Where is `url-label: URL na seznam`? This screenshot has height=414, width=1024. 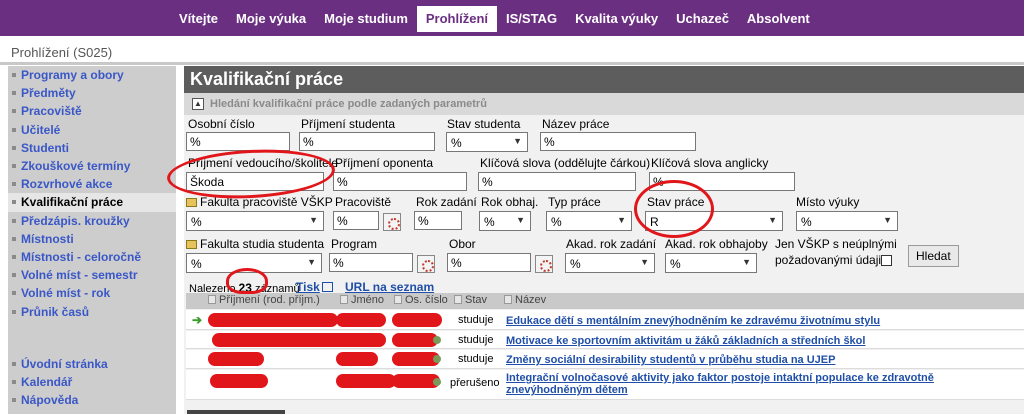
url-label: URL na seznam is located at coordinates (390, 287).